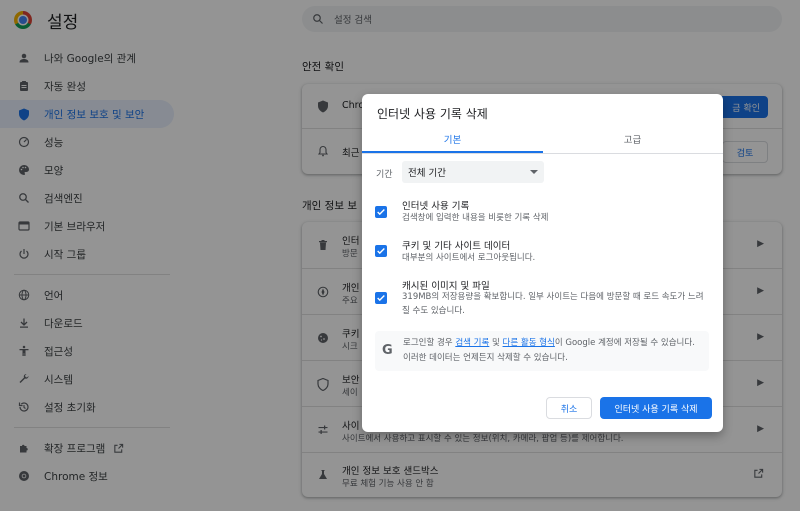 This screenshot has height=511, width=800. I want to click on cookies-checkbox, so click(381, 251).